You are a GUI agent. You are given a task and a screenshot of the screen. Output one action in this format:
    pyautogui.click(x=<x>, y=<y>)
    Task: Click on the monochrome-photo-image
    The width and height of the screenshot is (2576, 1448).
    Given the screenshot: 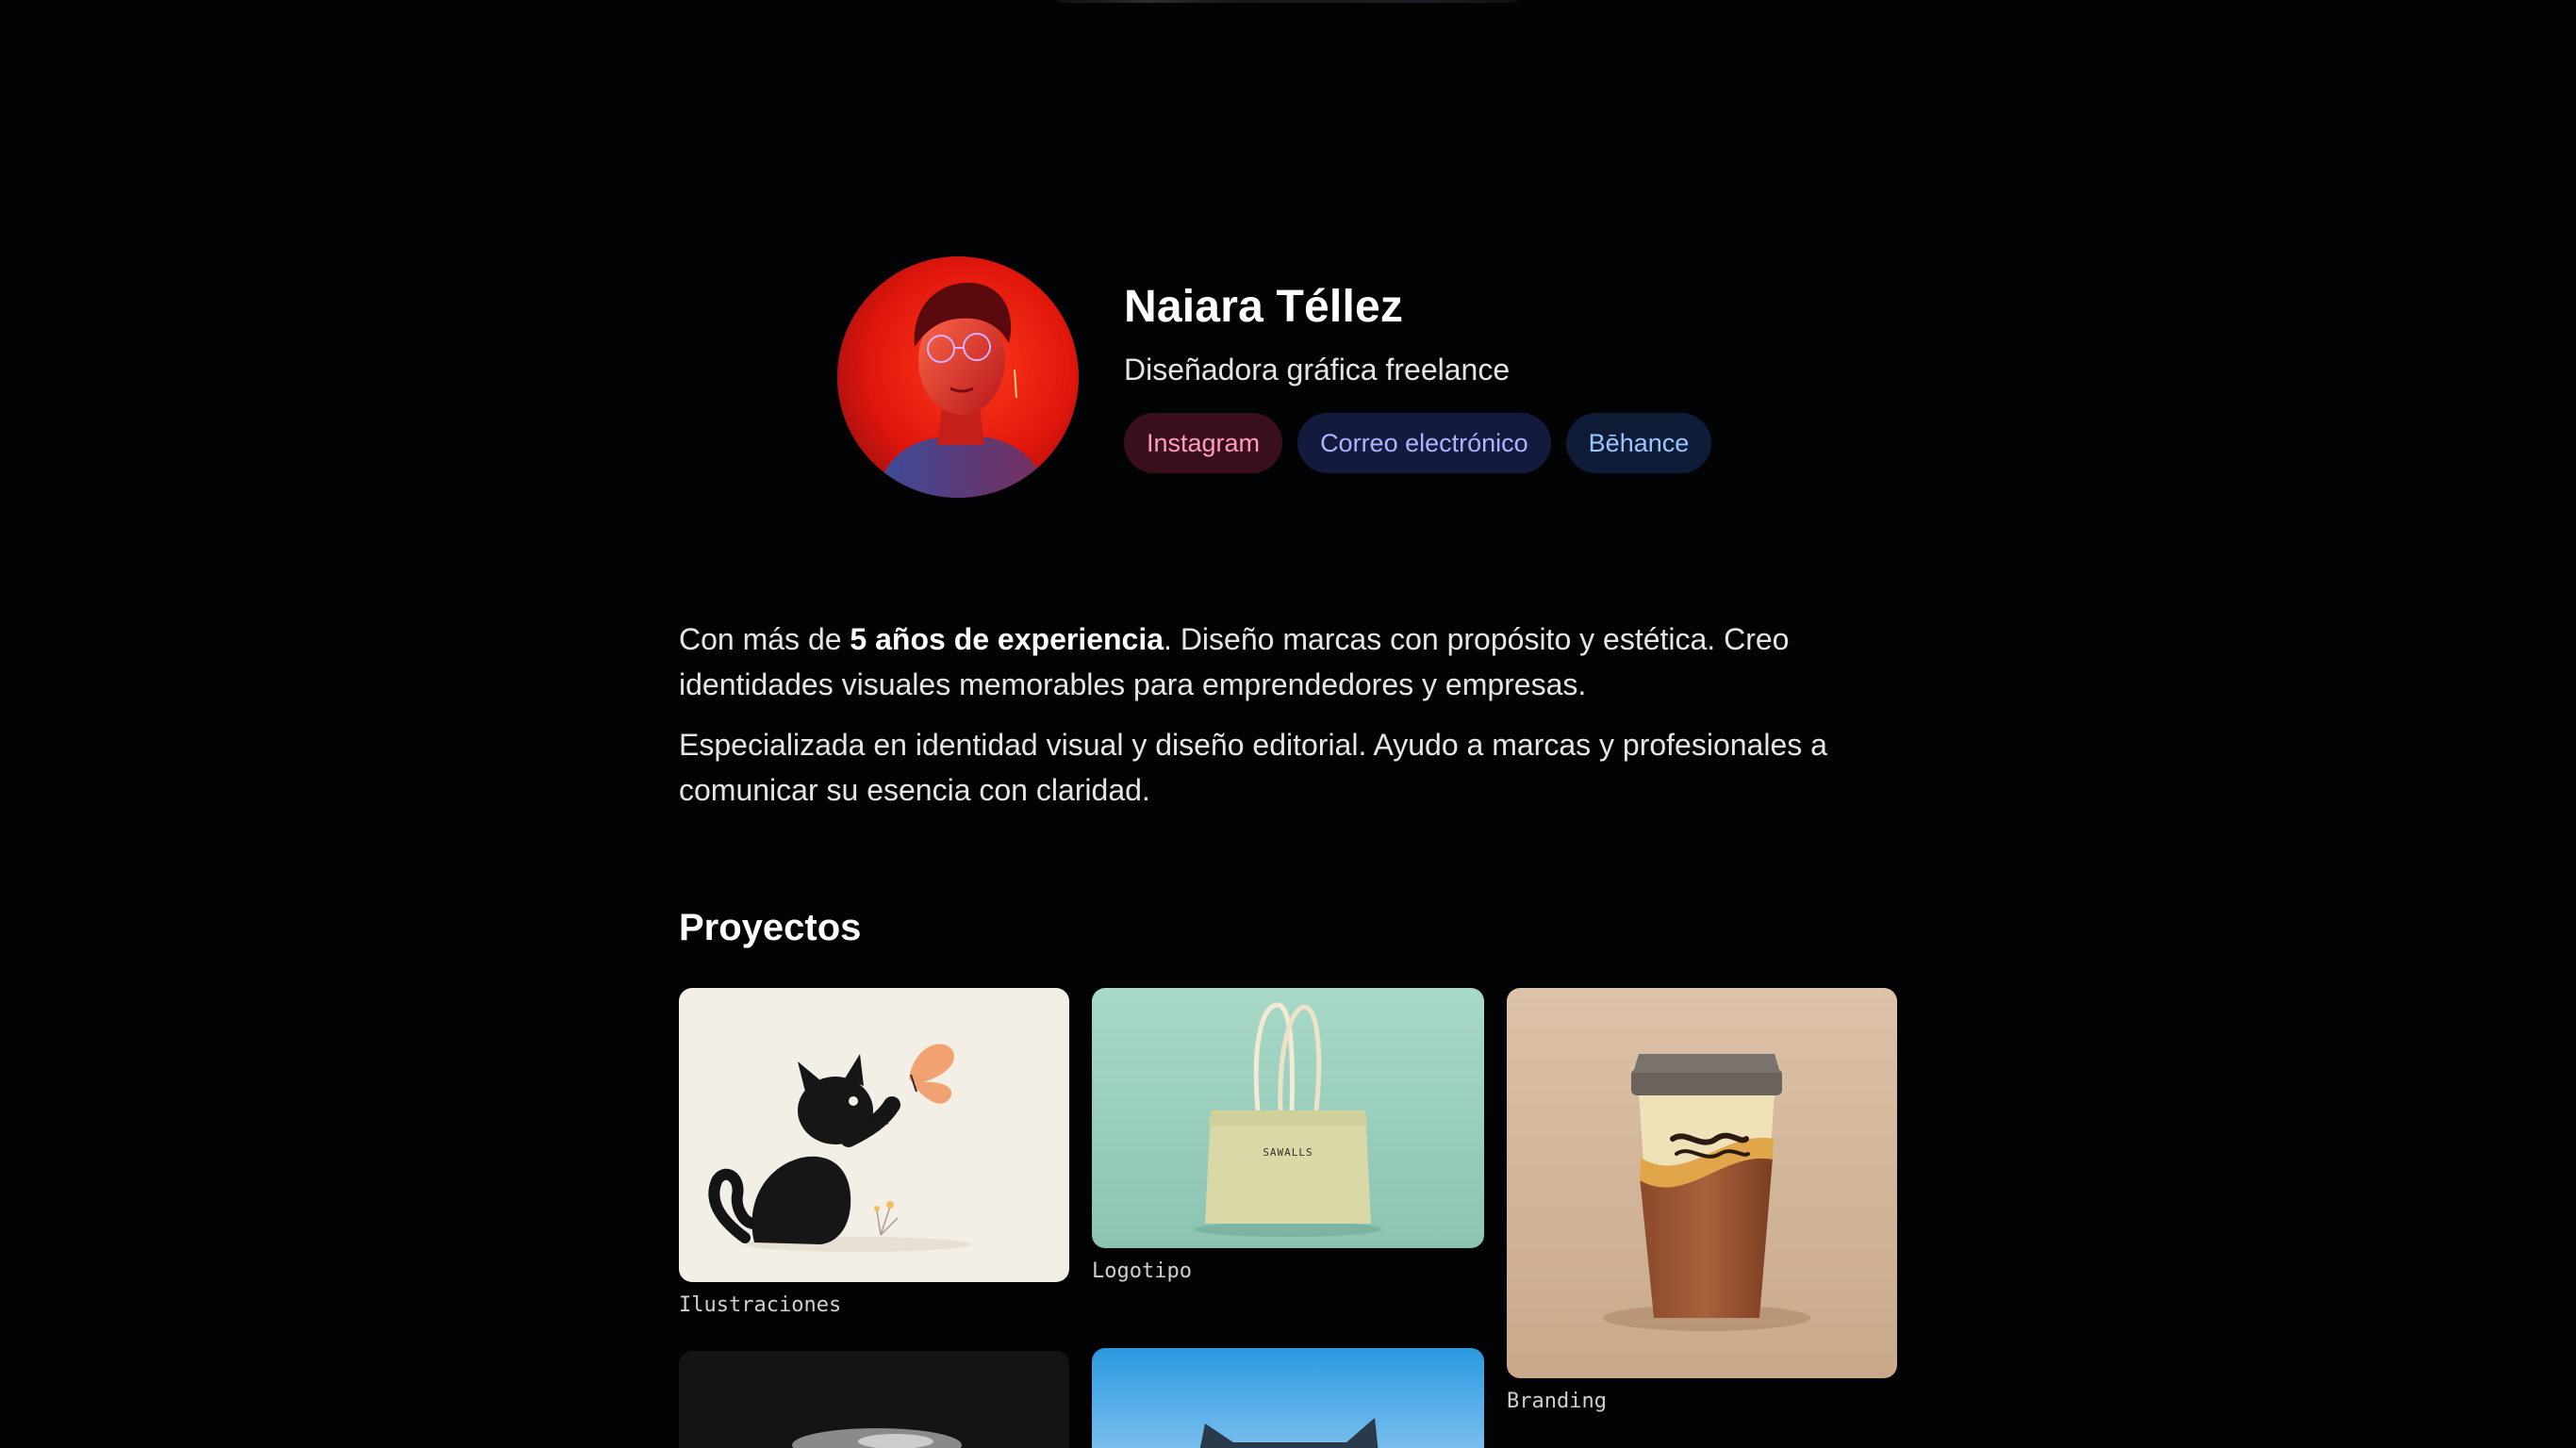 What is the action you would take?
    pyautogui.click(x=874, y=1399)
    